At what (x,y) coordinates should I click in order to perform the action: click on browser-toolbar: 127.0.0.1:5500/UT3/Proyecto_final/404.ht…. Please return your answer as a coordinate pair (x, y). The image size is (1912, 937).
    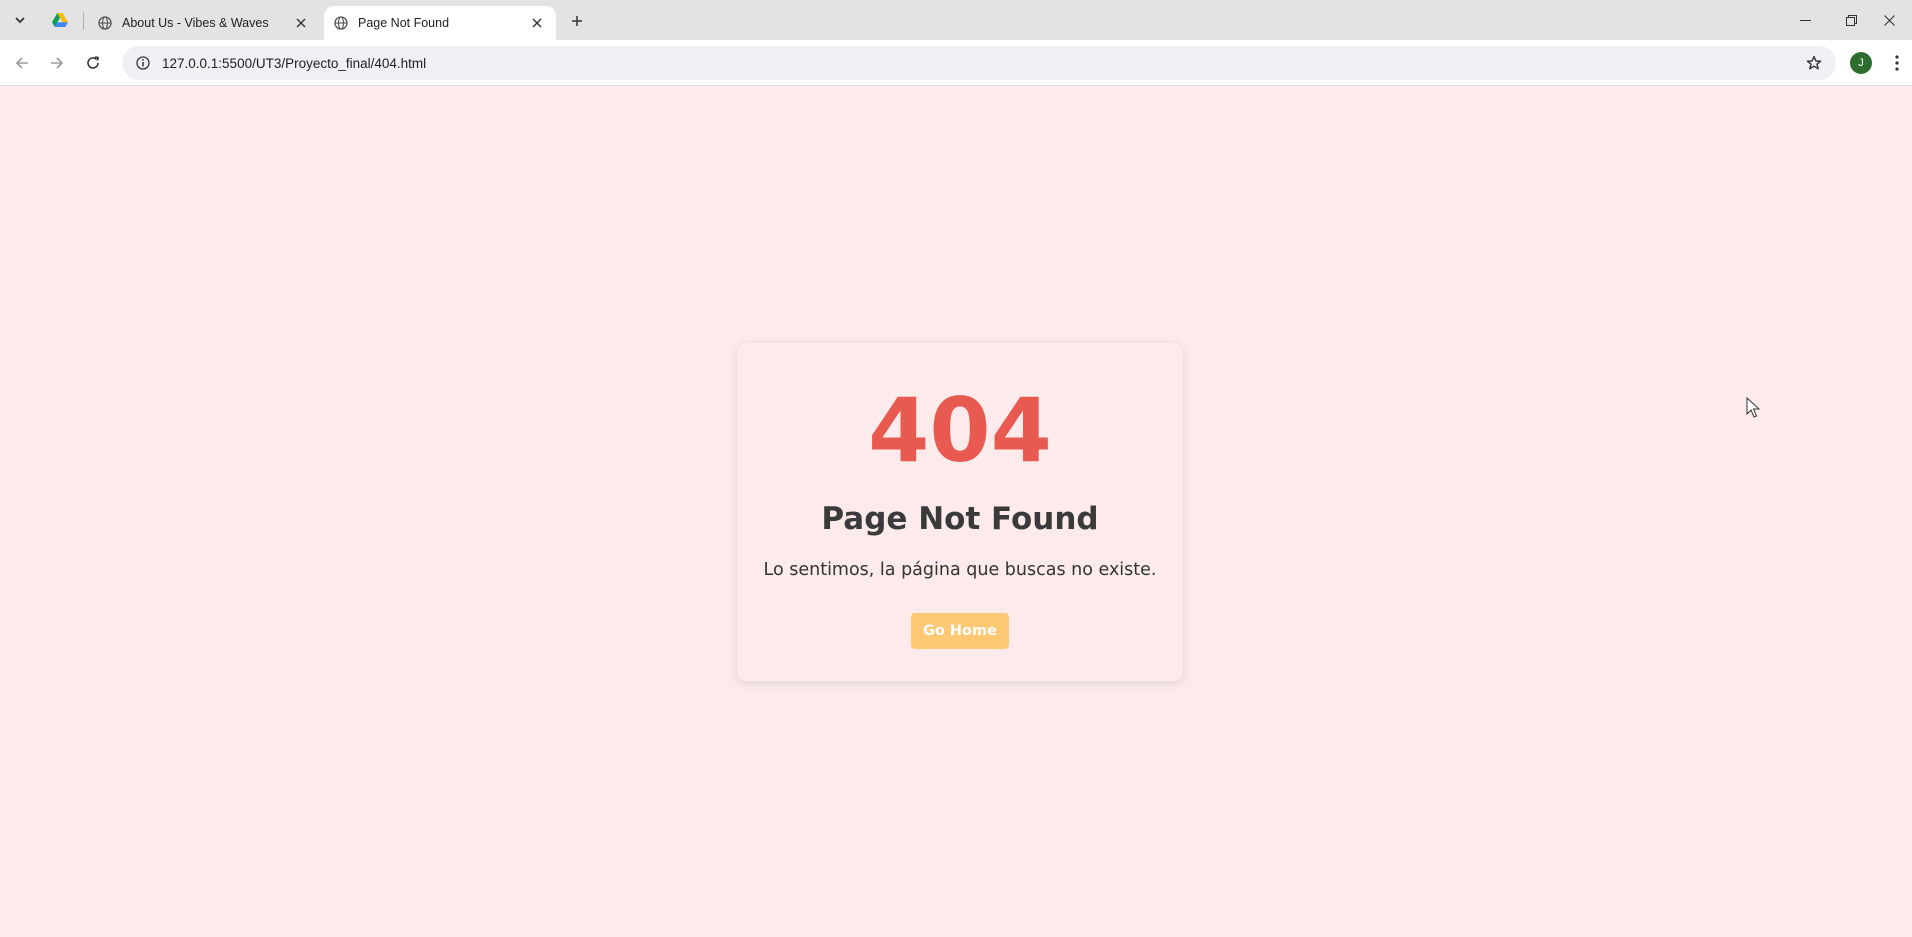
    Looking at the image, I should click on (956, 63).